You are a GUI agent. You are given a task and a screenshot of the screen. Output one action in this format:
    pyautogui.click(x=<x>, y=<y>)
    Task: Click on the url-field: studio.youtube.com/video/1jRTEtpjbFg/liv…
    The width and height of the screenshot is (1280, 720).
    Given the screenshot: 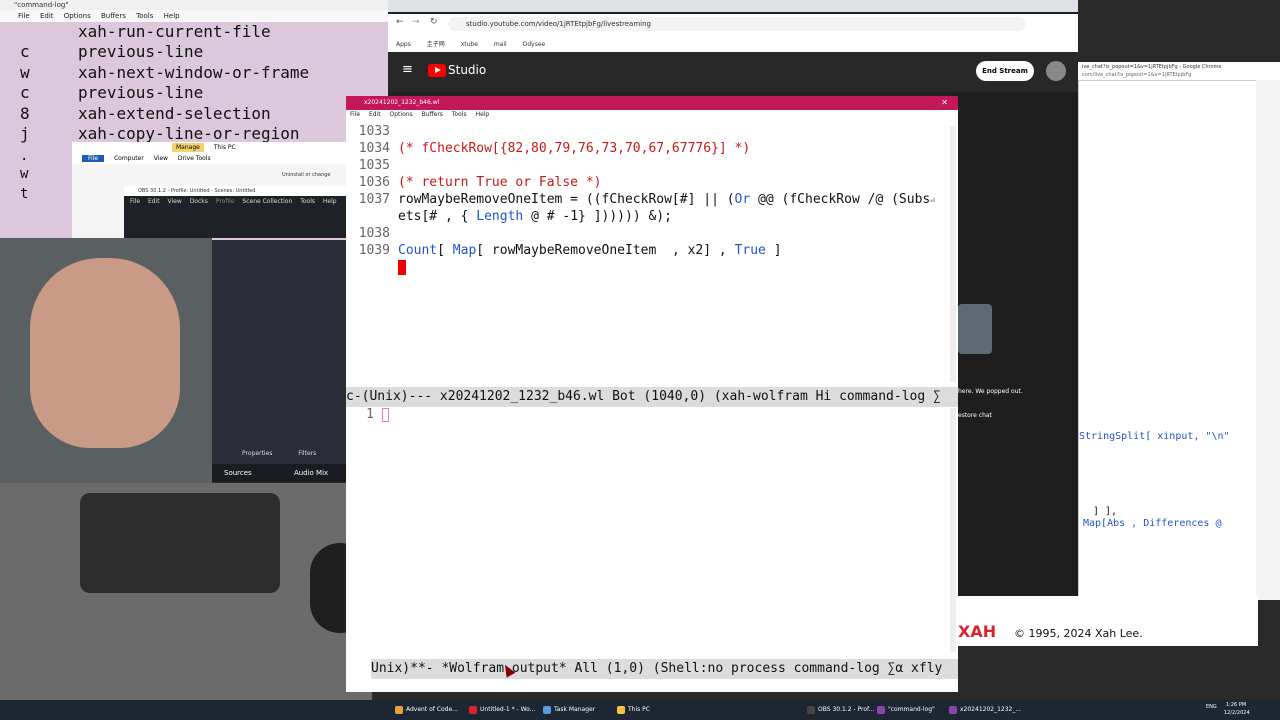 What is the action you would take?
    pyautogui.click(x=737, y=24)
    